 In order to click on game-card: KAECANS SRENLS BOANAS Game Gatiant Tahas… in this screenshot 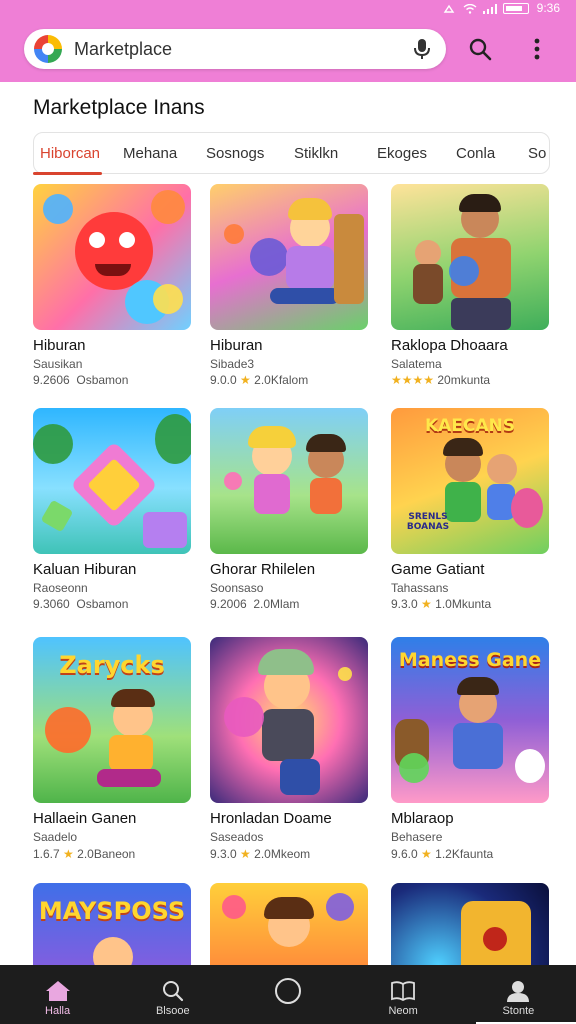, I will do `click(470, 509)`.